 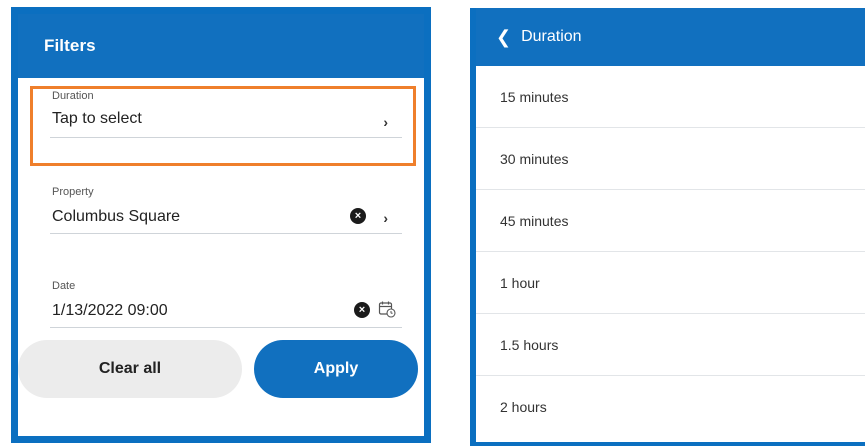 What do you see at coordinates (358, 216) in the screenshot?
I see `clear-property-icon: ×` at bounding box center [358, 216].